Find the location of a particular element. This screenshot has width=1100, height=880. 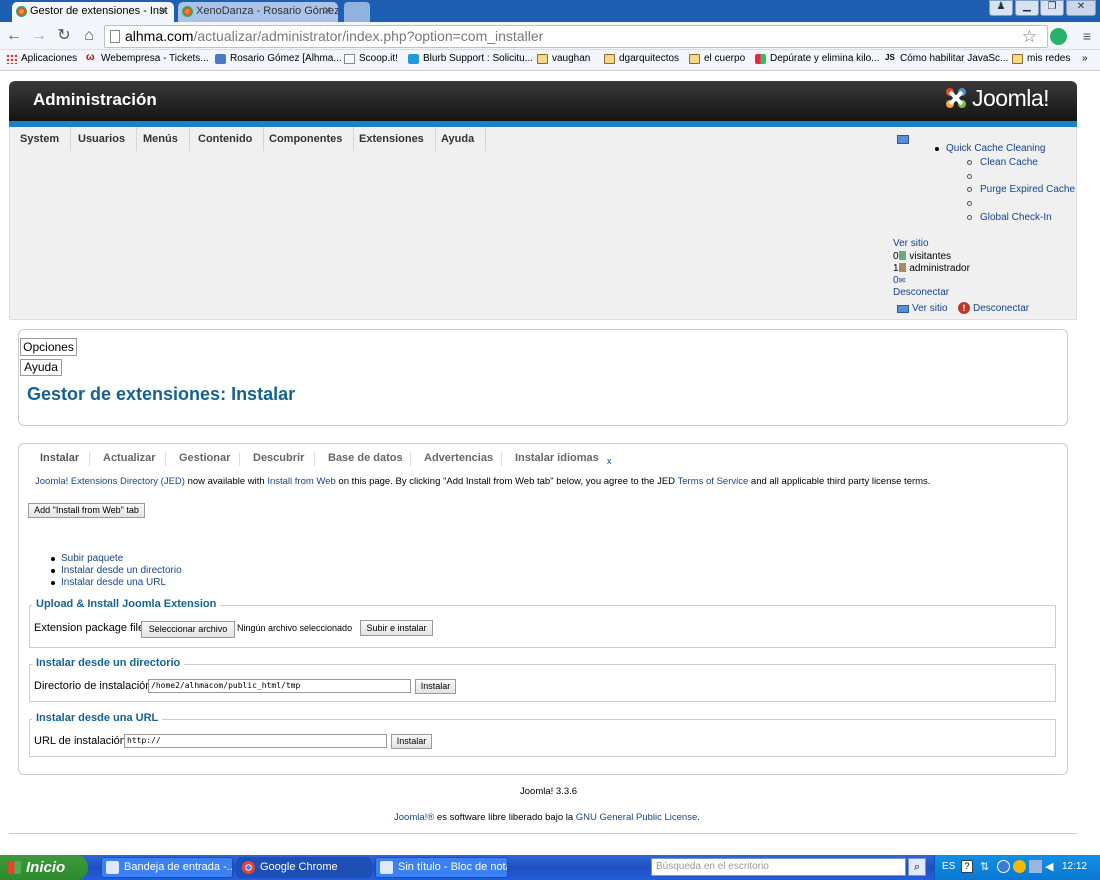

tab-gestionar: Gestionar is located at coordinates (204, 458).